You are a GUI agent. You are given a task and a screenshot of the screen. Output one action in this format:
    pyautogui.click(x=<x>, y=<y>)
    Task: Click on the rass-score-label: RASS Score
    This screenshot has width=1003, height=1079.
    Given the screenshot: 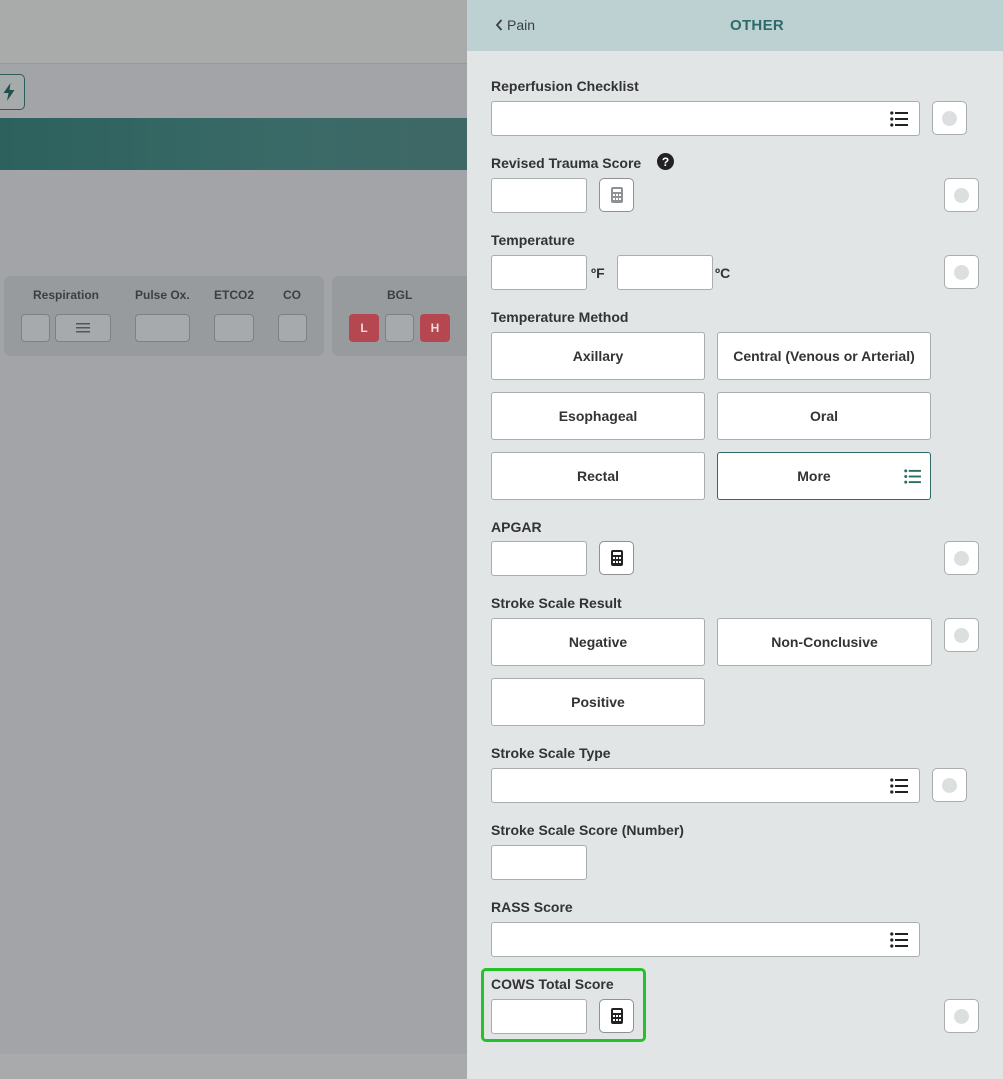 What is the action you would take?
    pyautogui.click(x=532, y=907)
    